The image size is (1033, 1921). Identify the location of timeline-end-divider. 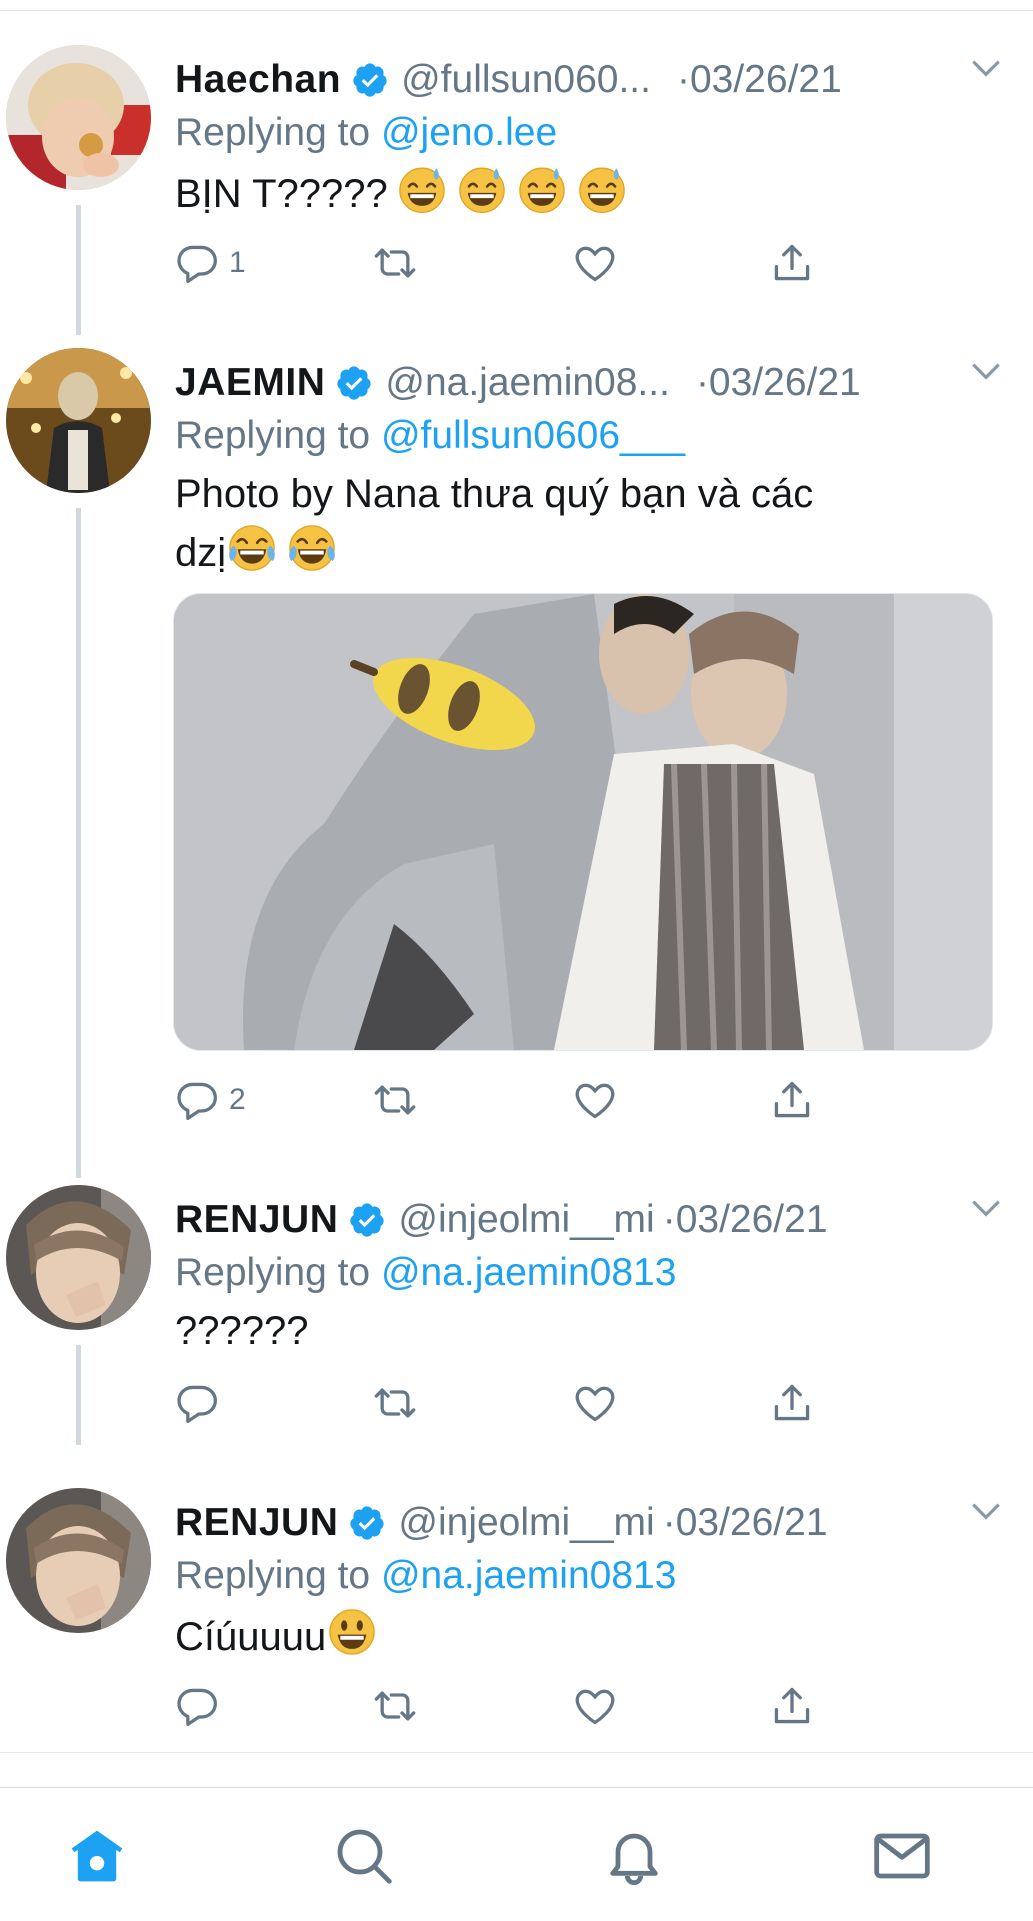
(516, 1752).